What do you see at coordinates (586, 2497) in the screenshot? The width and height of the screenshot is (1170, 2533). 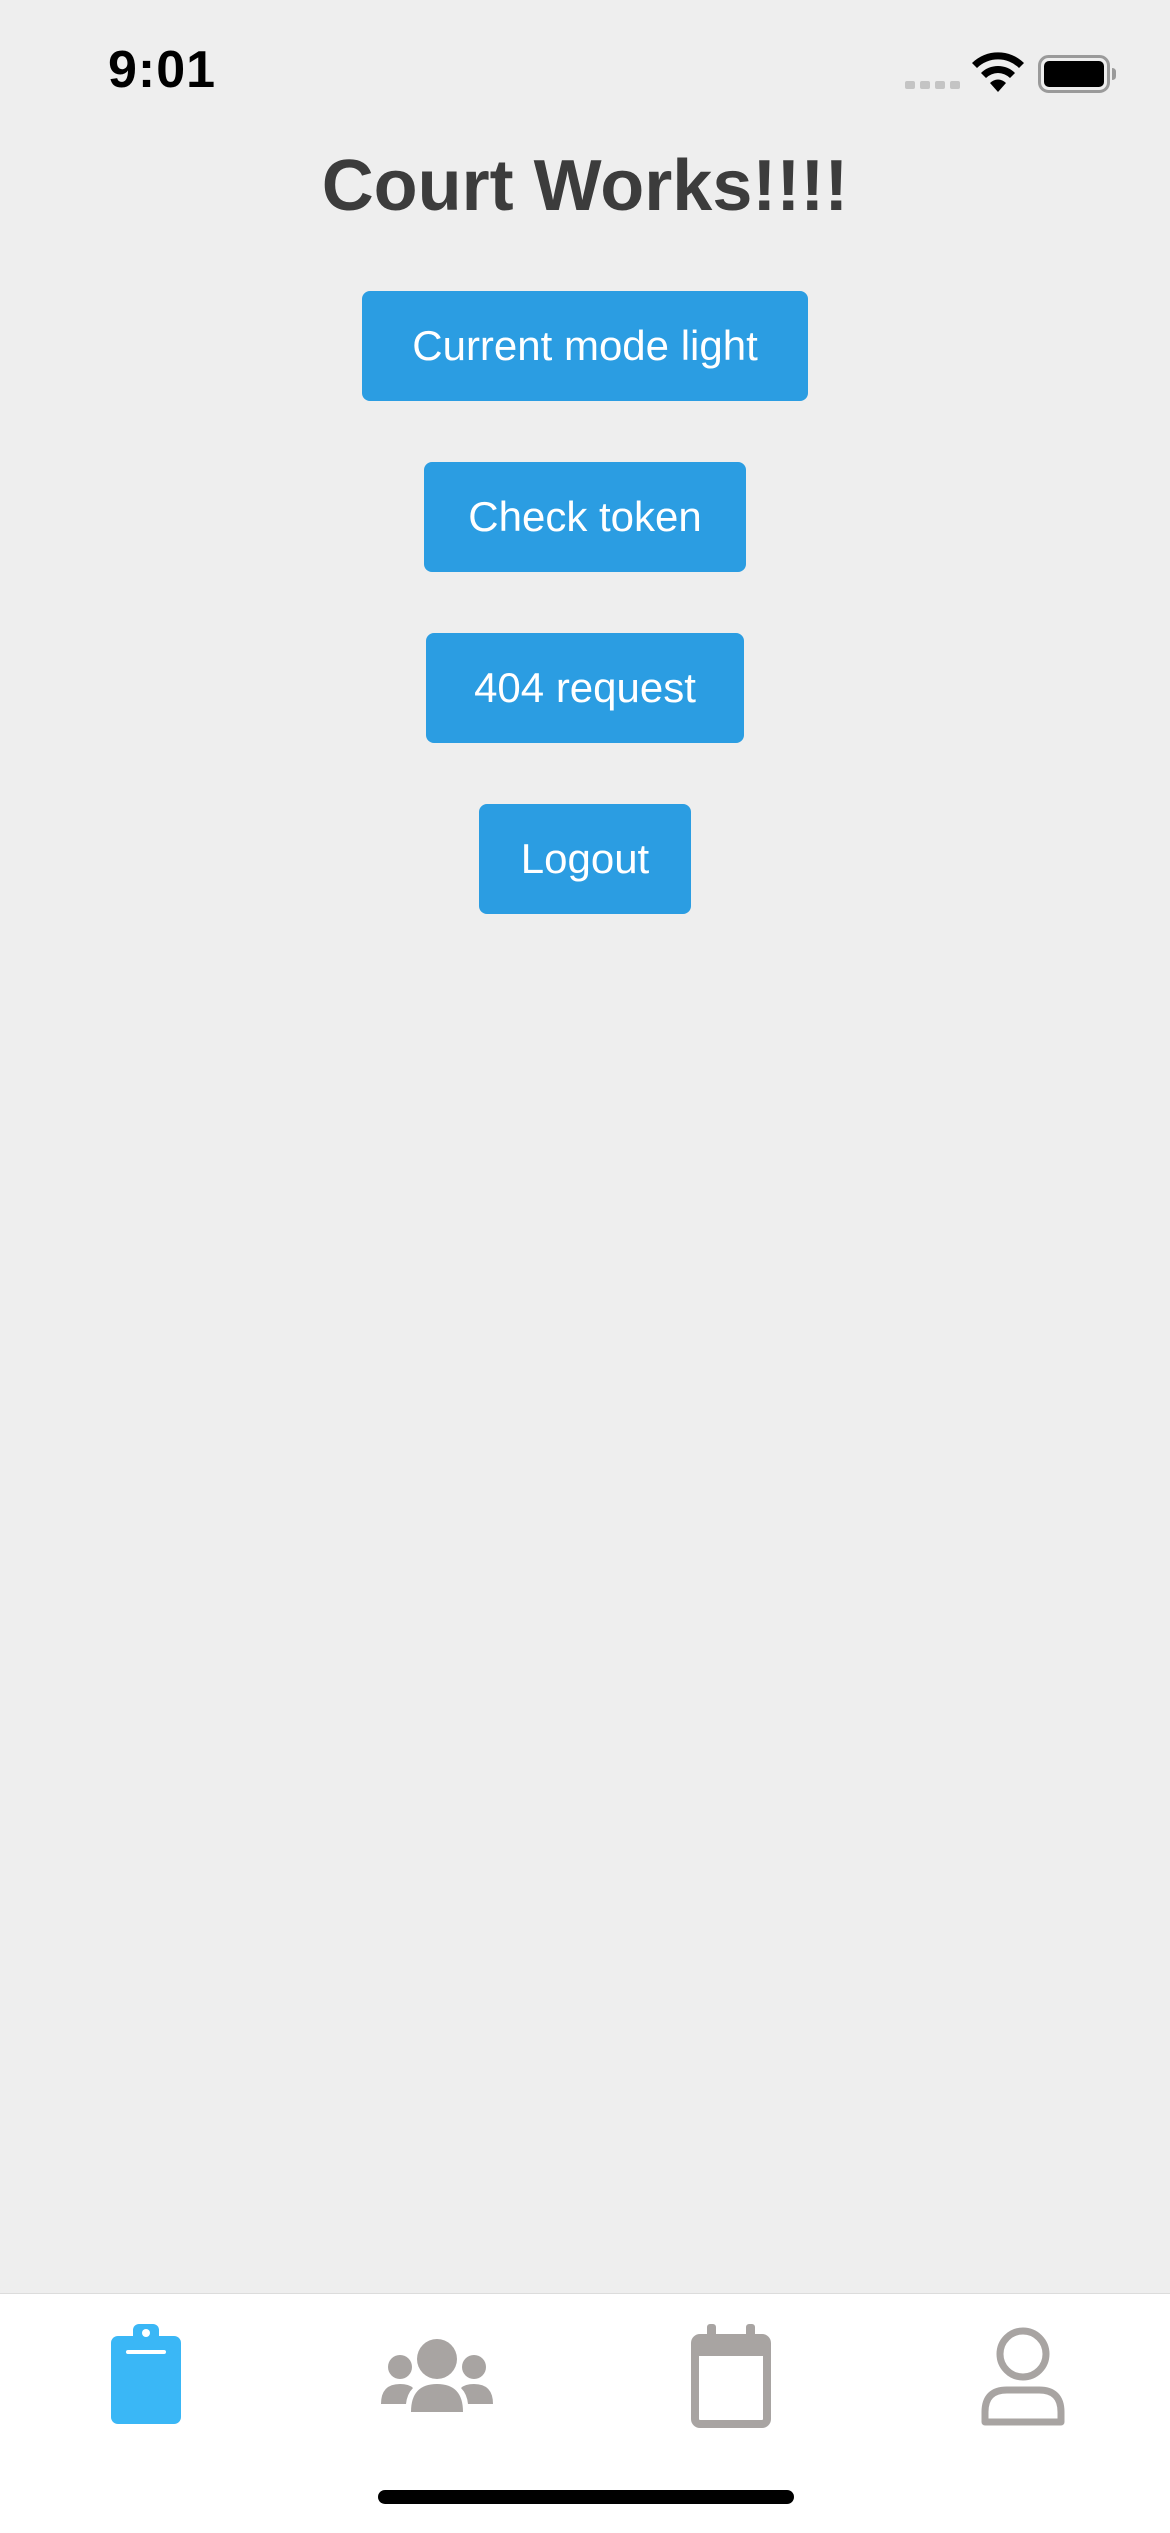 I see `home-indicator` at bounding box center [586, 2497].